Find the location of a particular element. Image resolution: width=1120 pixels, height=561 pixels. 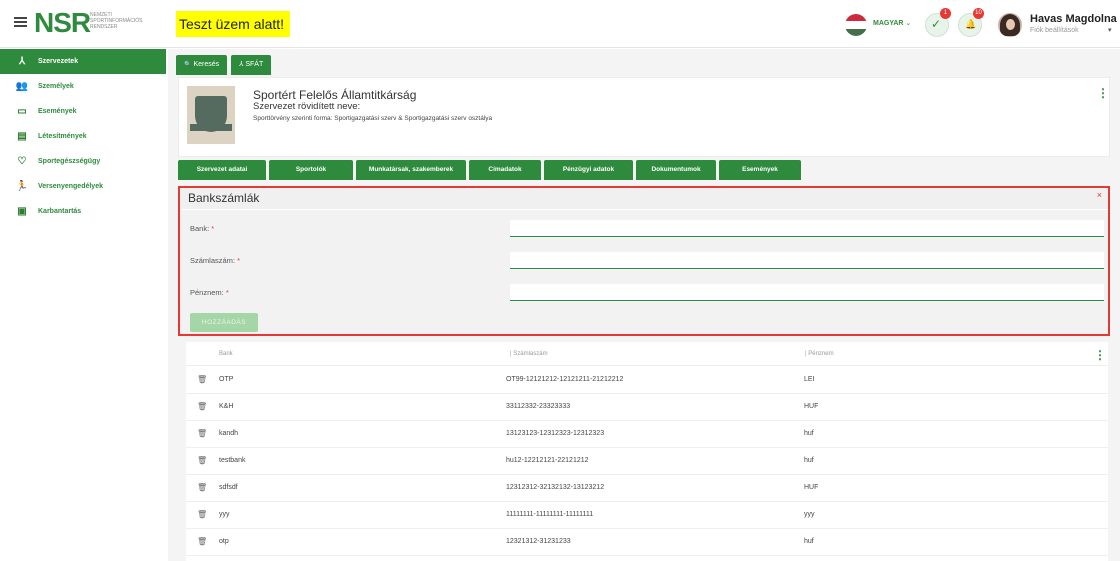

notifications-count-badge: 10 is located at coordinates (978, 13).